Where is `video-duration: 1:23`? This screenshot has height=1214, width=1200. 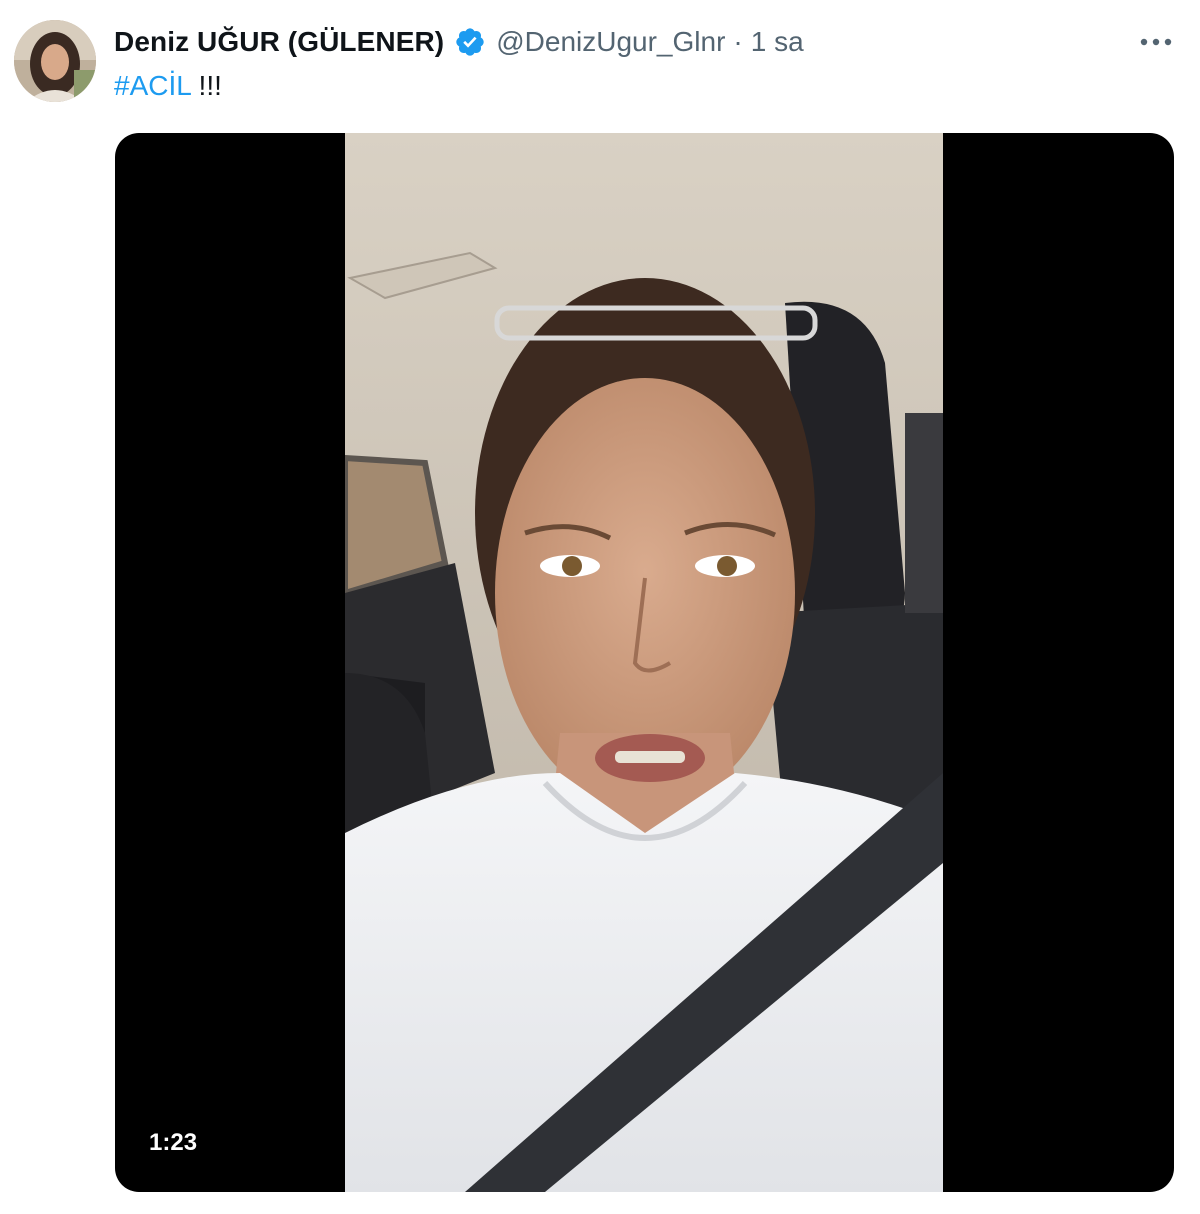 video-duration: 1:23 is located at coordinates (173, 1142).